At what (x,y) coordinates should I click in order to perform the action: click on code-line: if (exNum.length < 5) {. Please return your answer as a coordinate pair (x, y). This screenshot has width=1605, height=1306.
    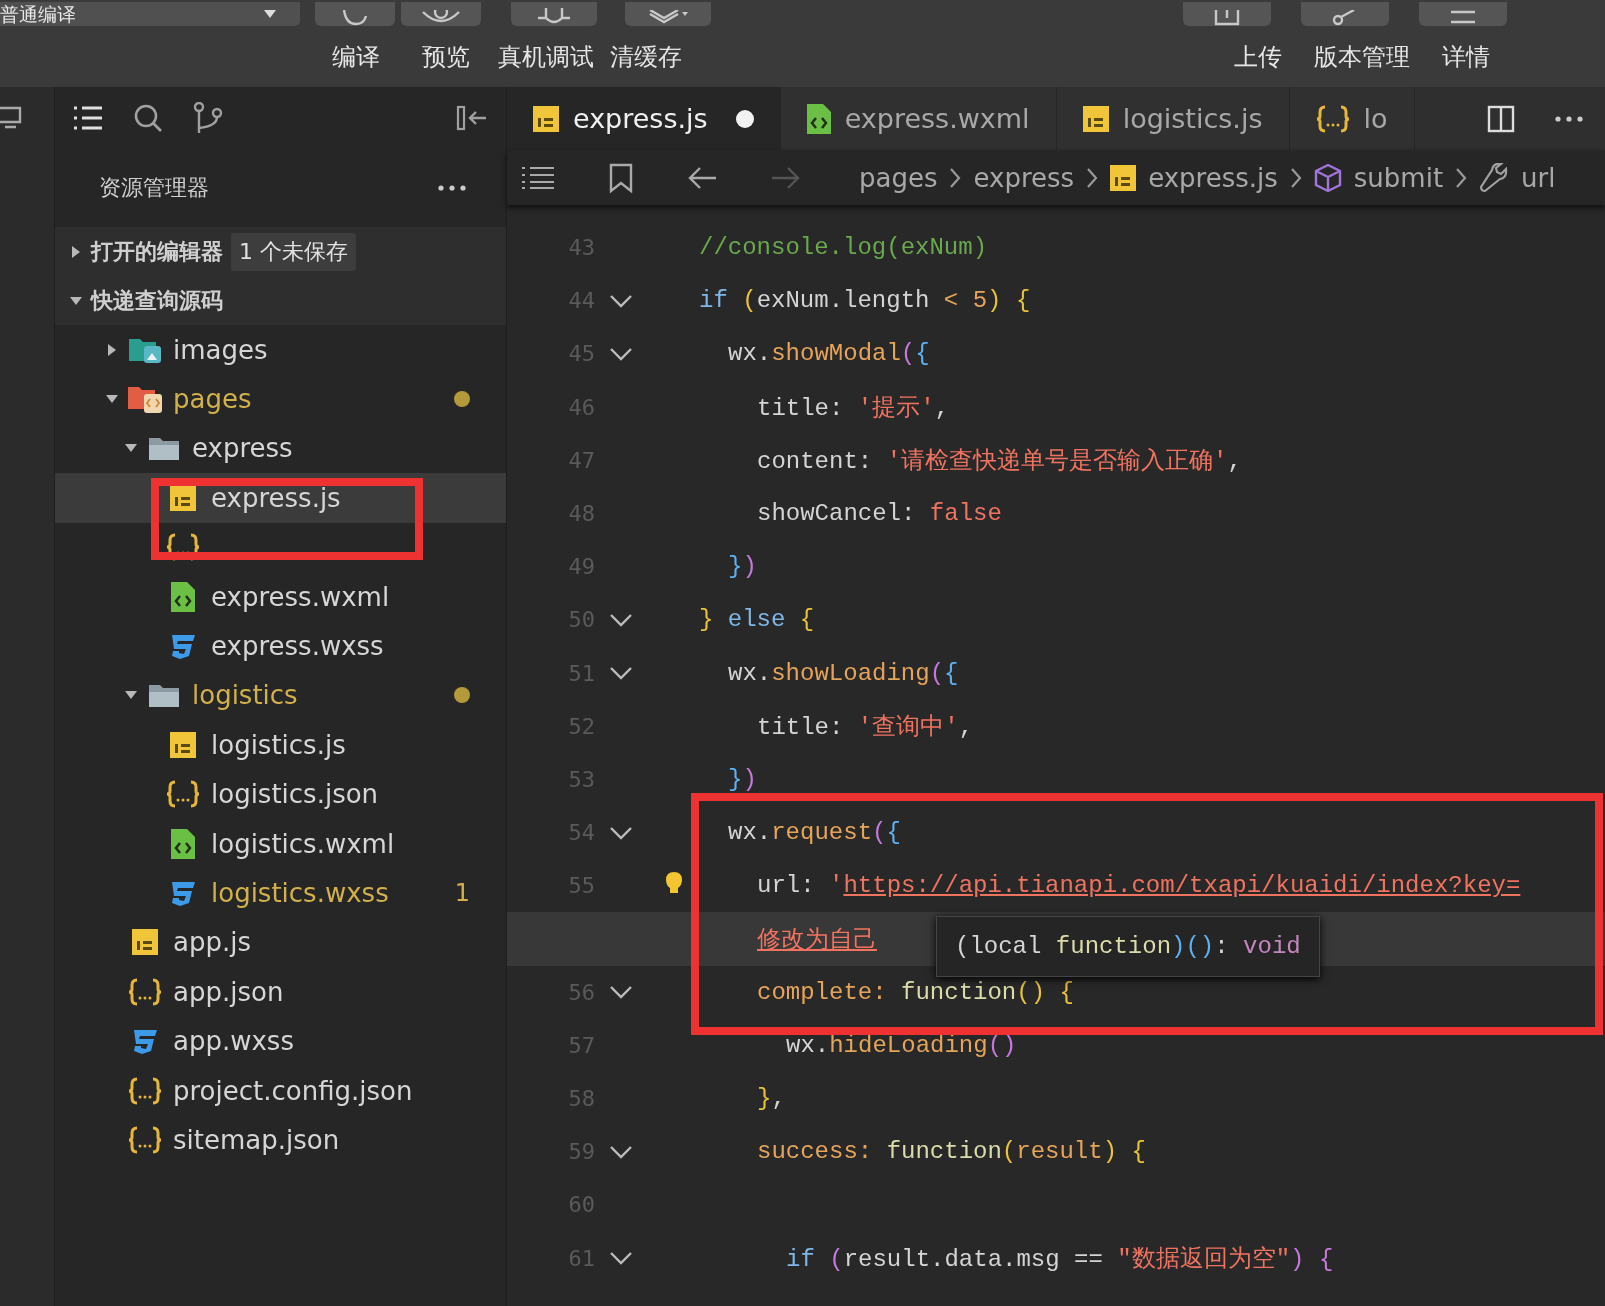
    Looking at the image, I should click on (865, 301).